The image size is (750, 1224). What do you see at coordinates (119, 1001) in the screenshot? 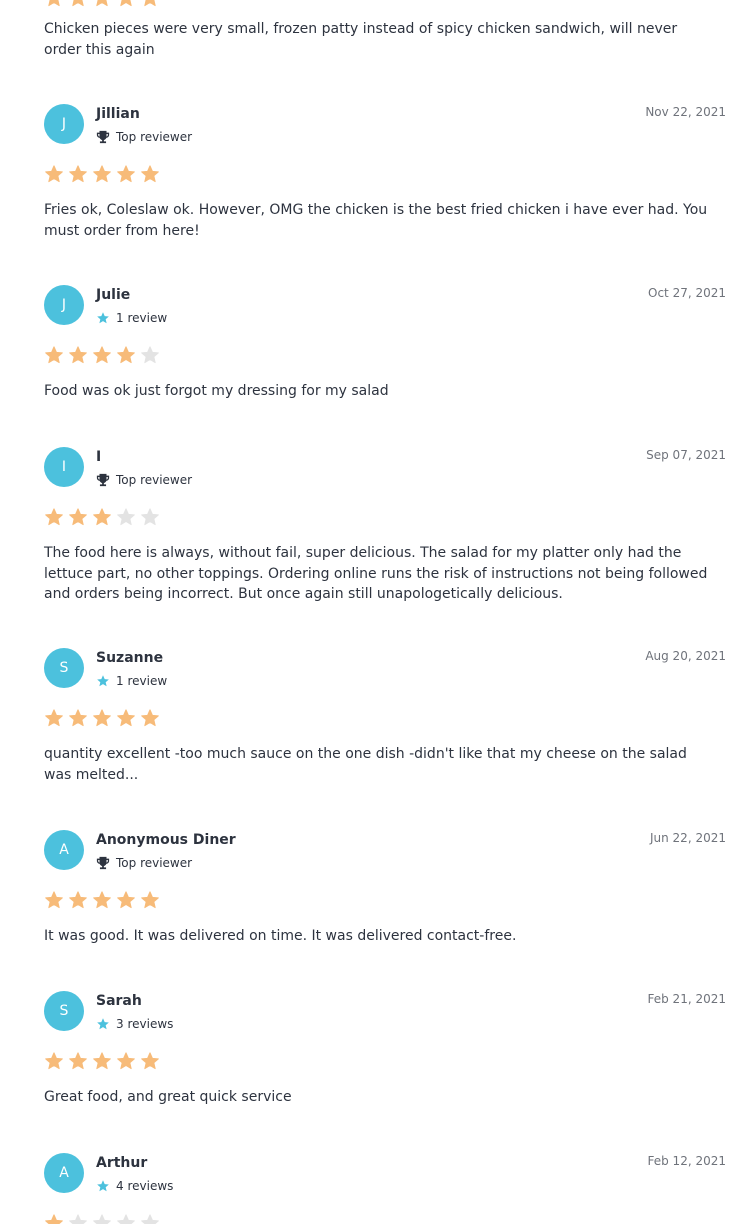
I see `reviewer-name: Sarah` at bounding box center [119, 1001].